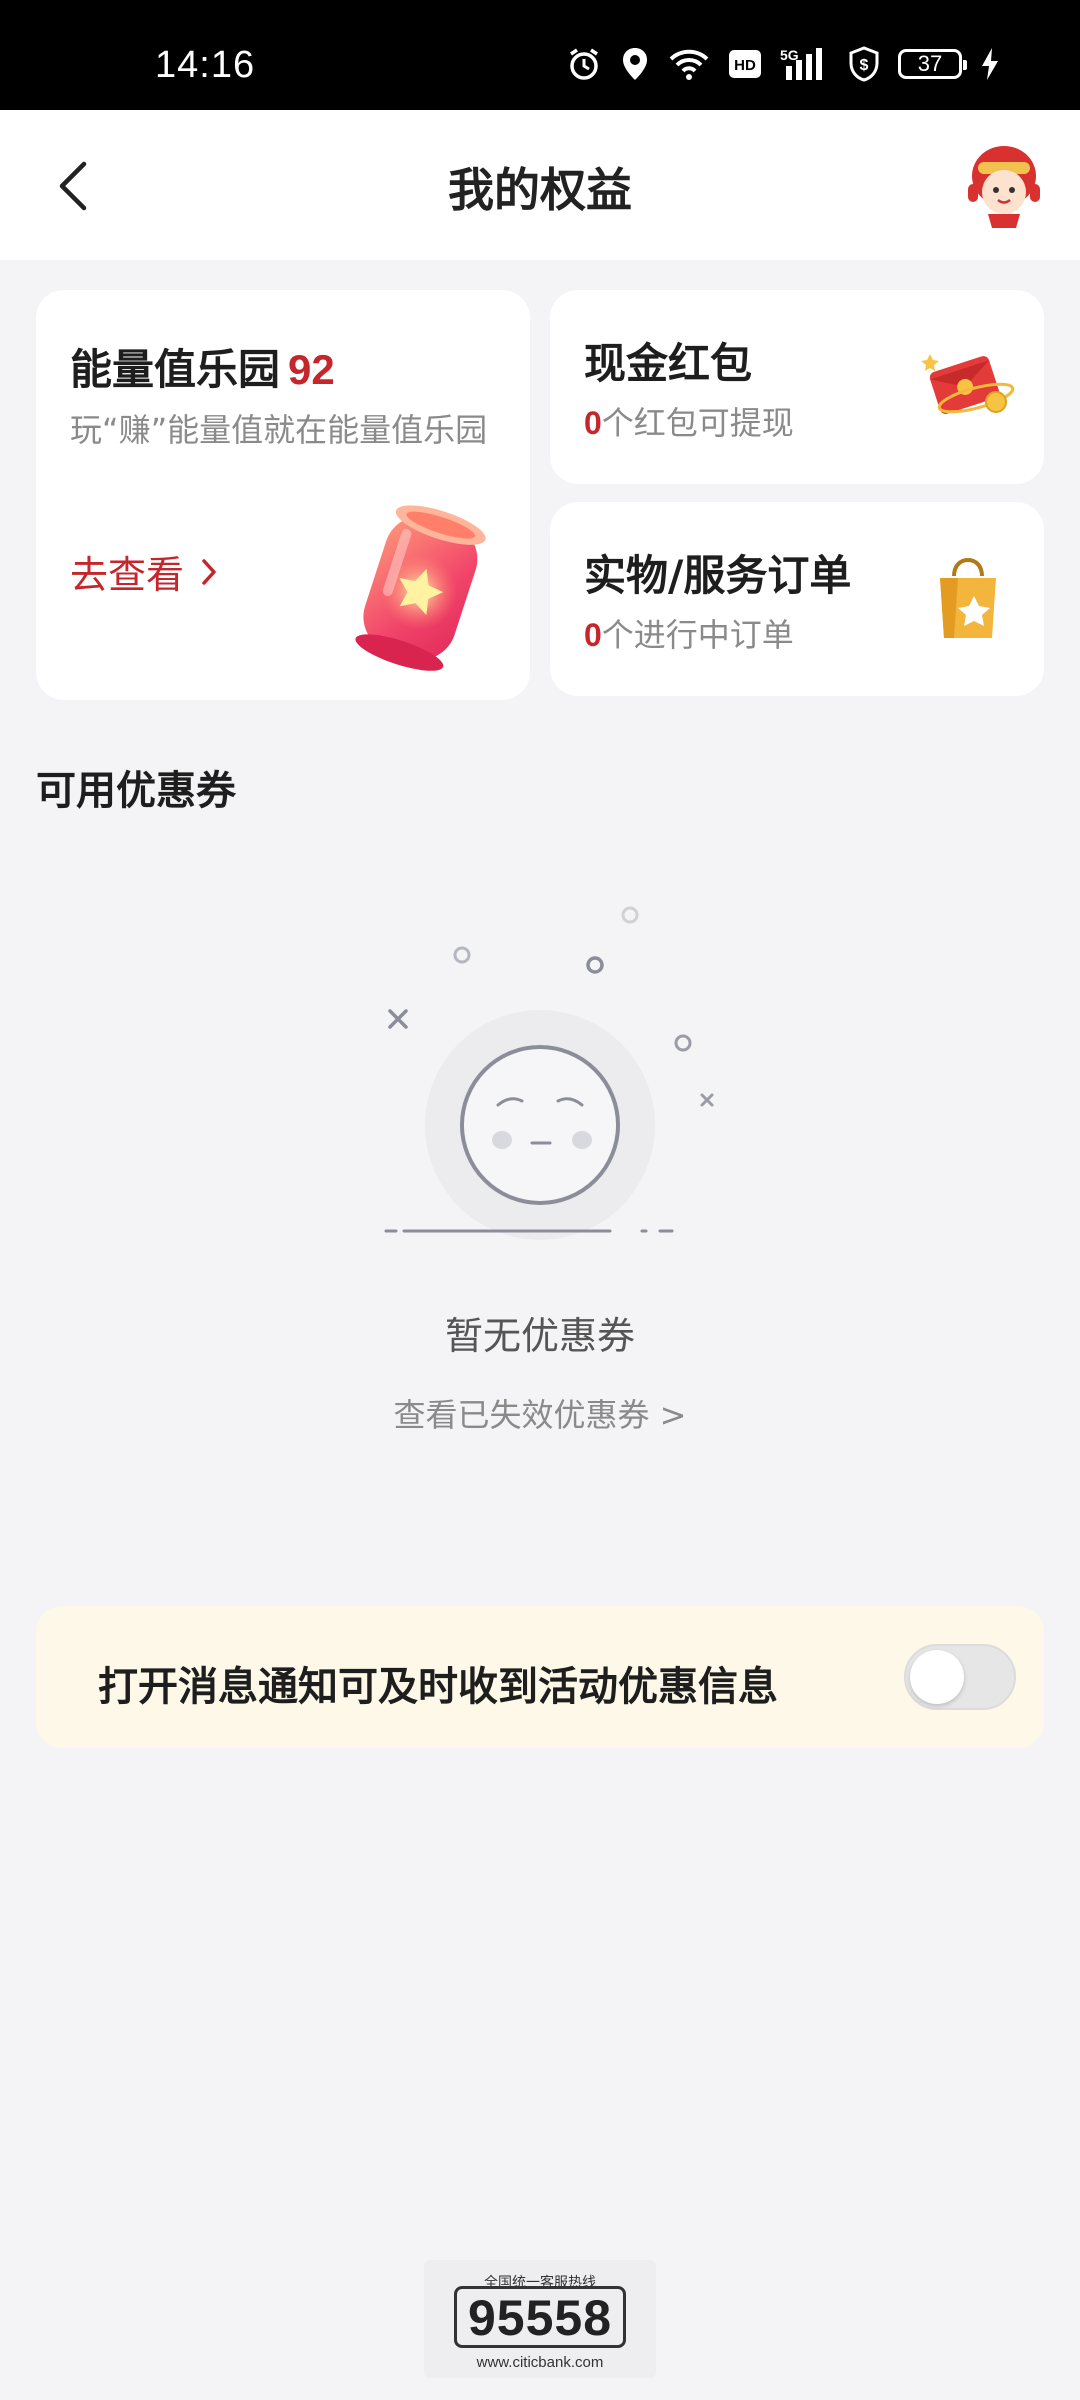 Image resolution: width=1080 pixels, height=2400 pixels. Describe the element at coordinates (635, 64) in the screenshot. I see `location-icon` at that location.